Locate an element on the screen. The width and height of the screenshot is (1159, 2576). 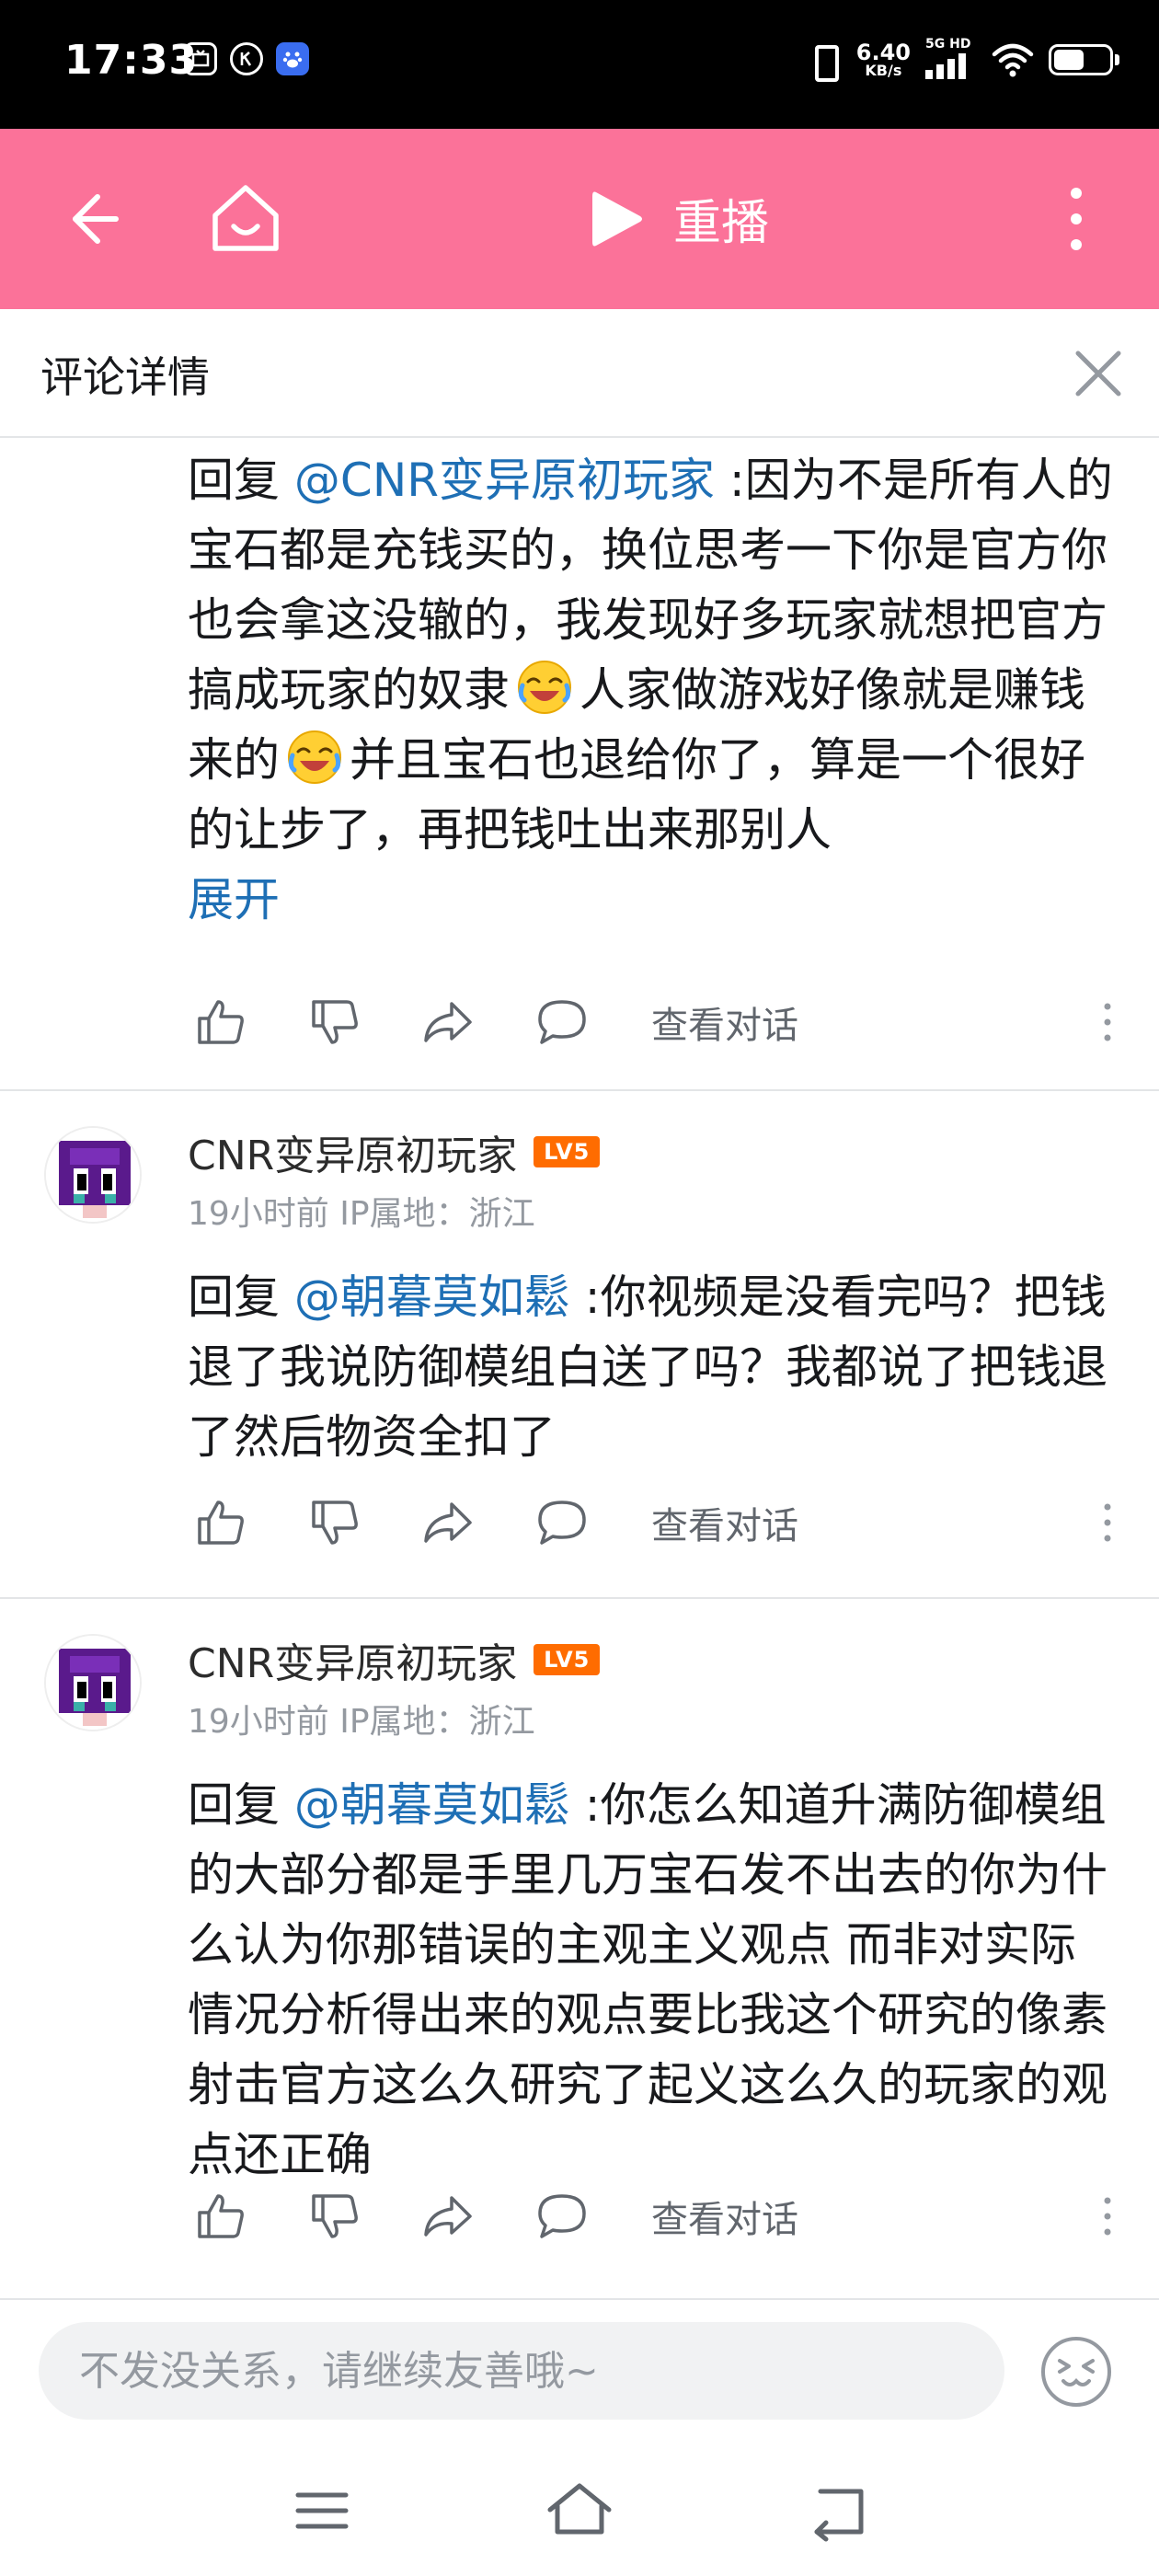
comment-detail-header: 评论详情 is located at coordinates (579, 373).